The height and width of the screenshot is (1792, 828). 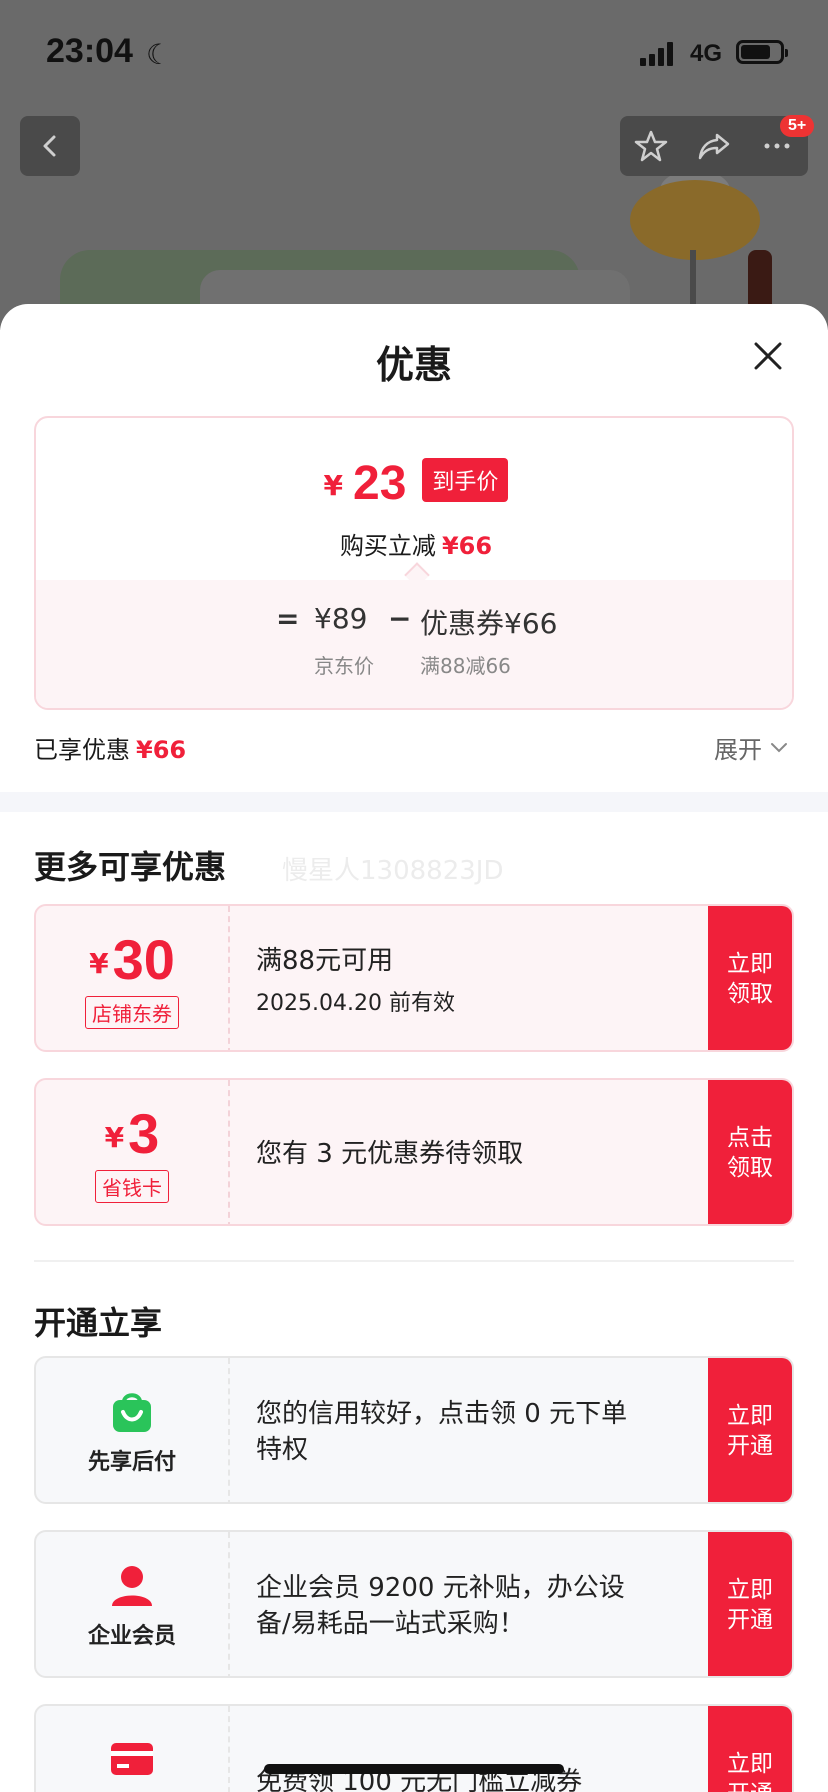 I want to click on coupon-card-savings: ¥3 省钱卡 您有 3 元优惠券待领取 点击领取, so click(x=414, y=1152).